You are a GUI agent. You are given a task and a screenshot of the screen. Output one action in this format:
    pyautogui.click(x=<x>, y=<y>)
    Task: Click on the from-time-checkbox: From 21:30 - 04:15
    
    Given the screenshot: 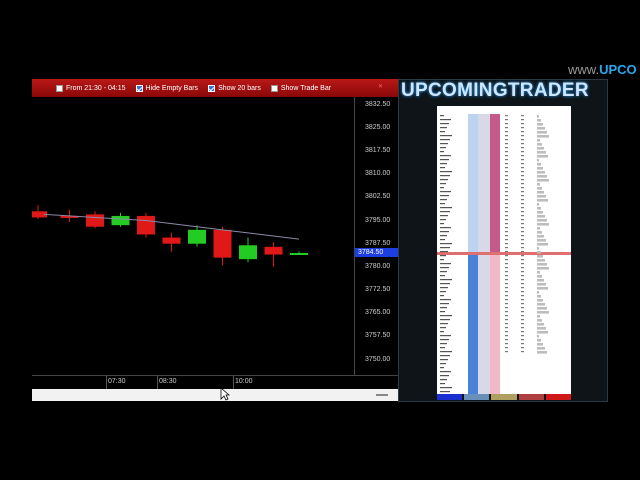 What is the action you would take?
    pyautogui.click(x=91, y=88)
    